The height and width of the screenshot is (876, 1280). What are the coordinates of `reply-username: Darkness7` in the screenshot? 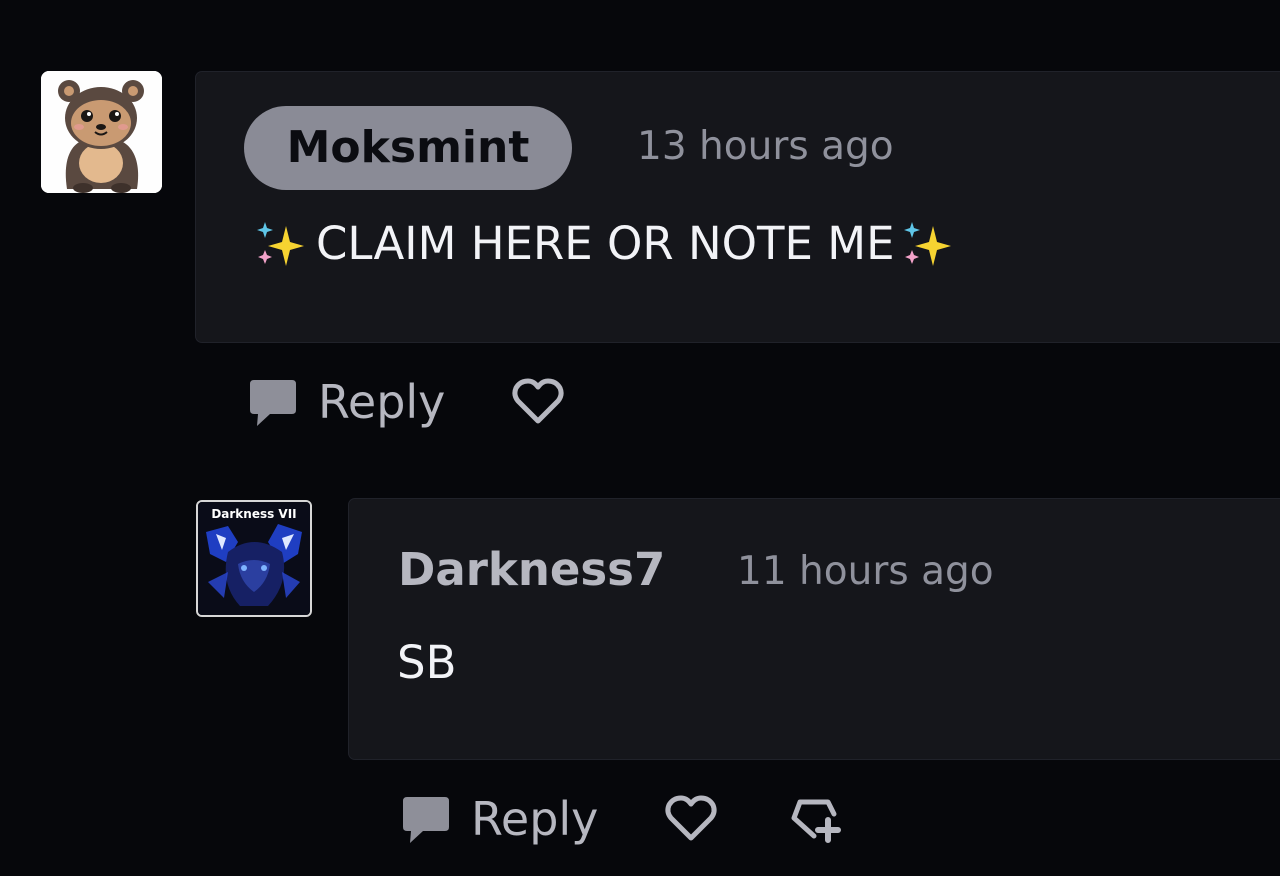 It's located at (531, 570).